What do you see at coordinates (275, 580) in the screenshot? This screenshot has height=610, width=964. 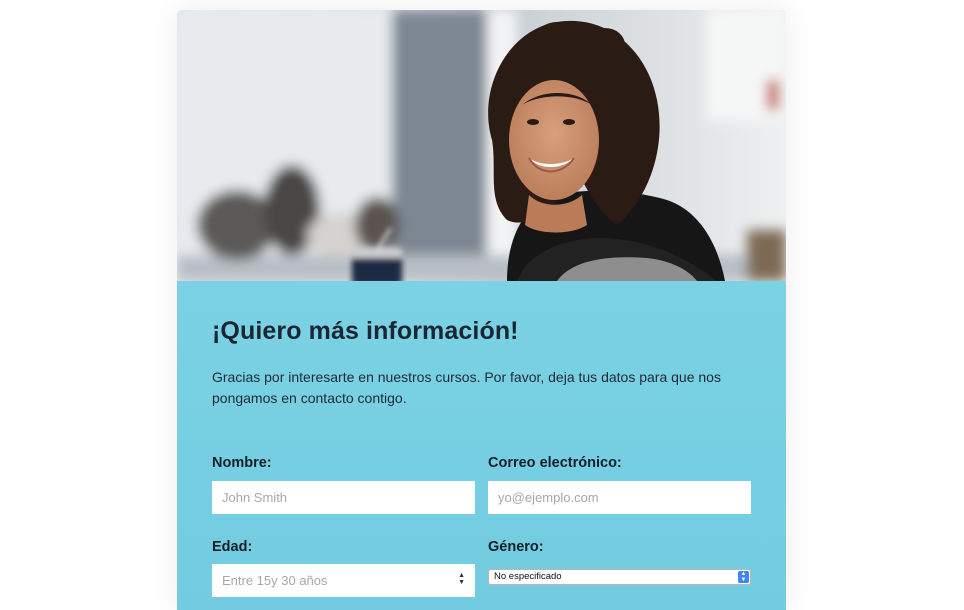 I see `age-selected-value: Entre 15y 30 años` at bounding box center [275, 580].